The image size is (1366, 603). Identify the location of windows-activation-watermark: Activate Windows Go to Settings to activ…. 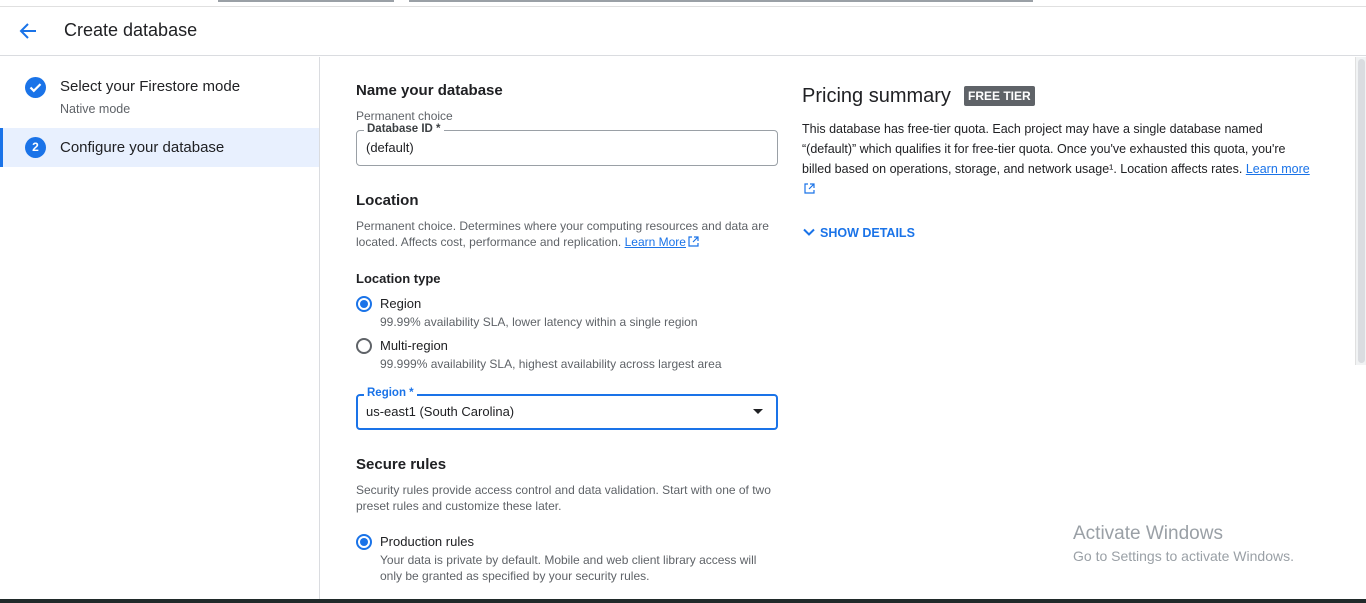
(1183, 543).